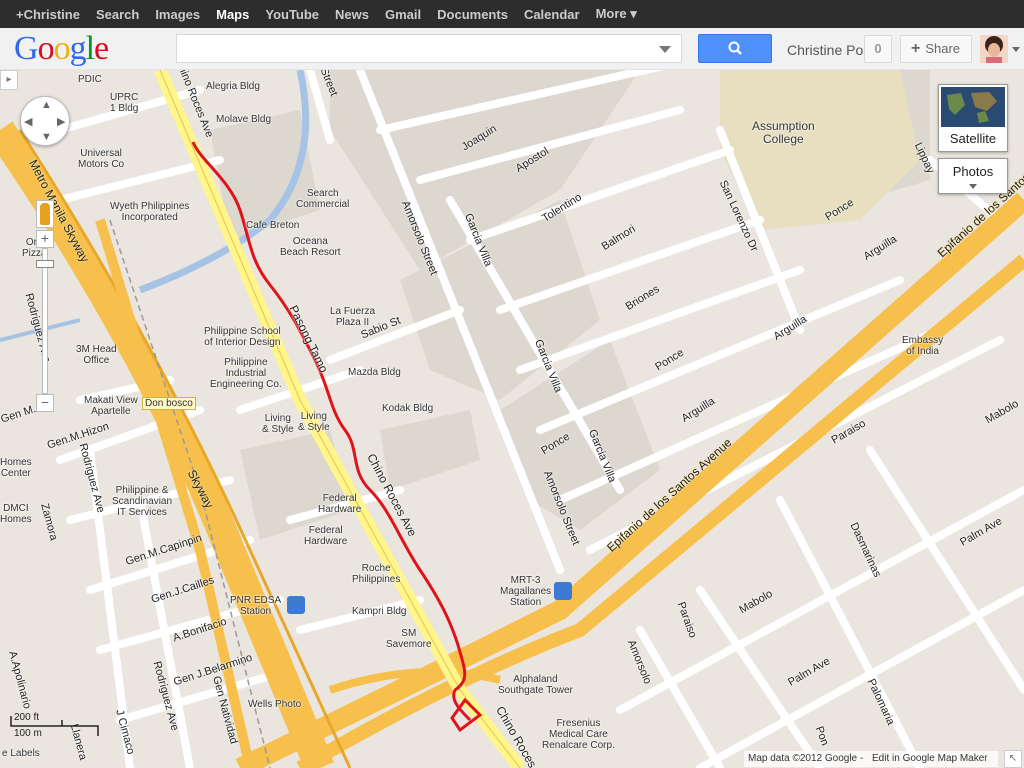 Image resolution: width=1024 pixels, height=768 pixels. What do you see at coordinates (379, 611) in the screenshot?
I see `place-label: Kampri Bldg` at bounding box center [379, 611].